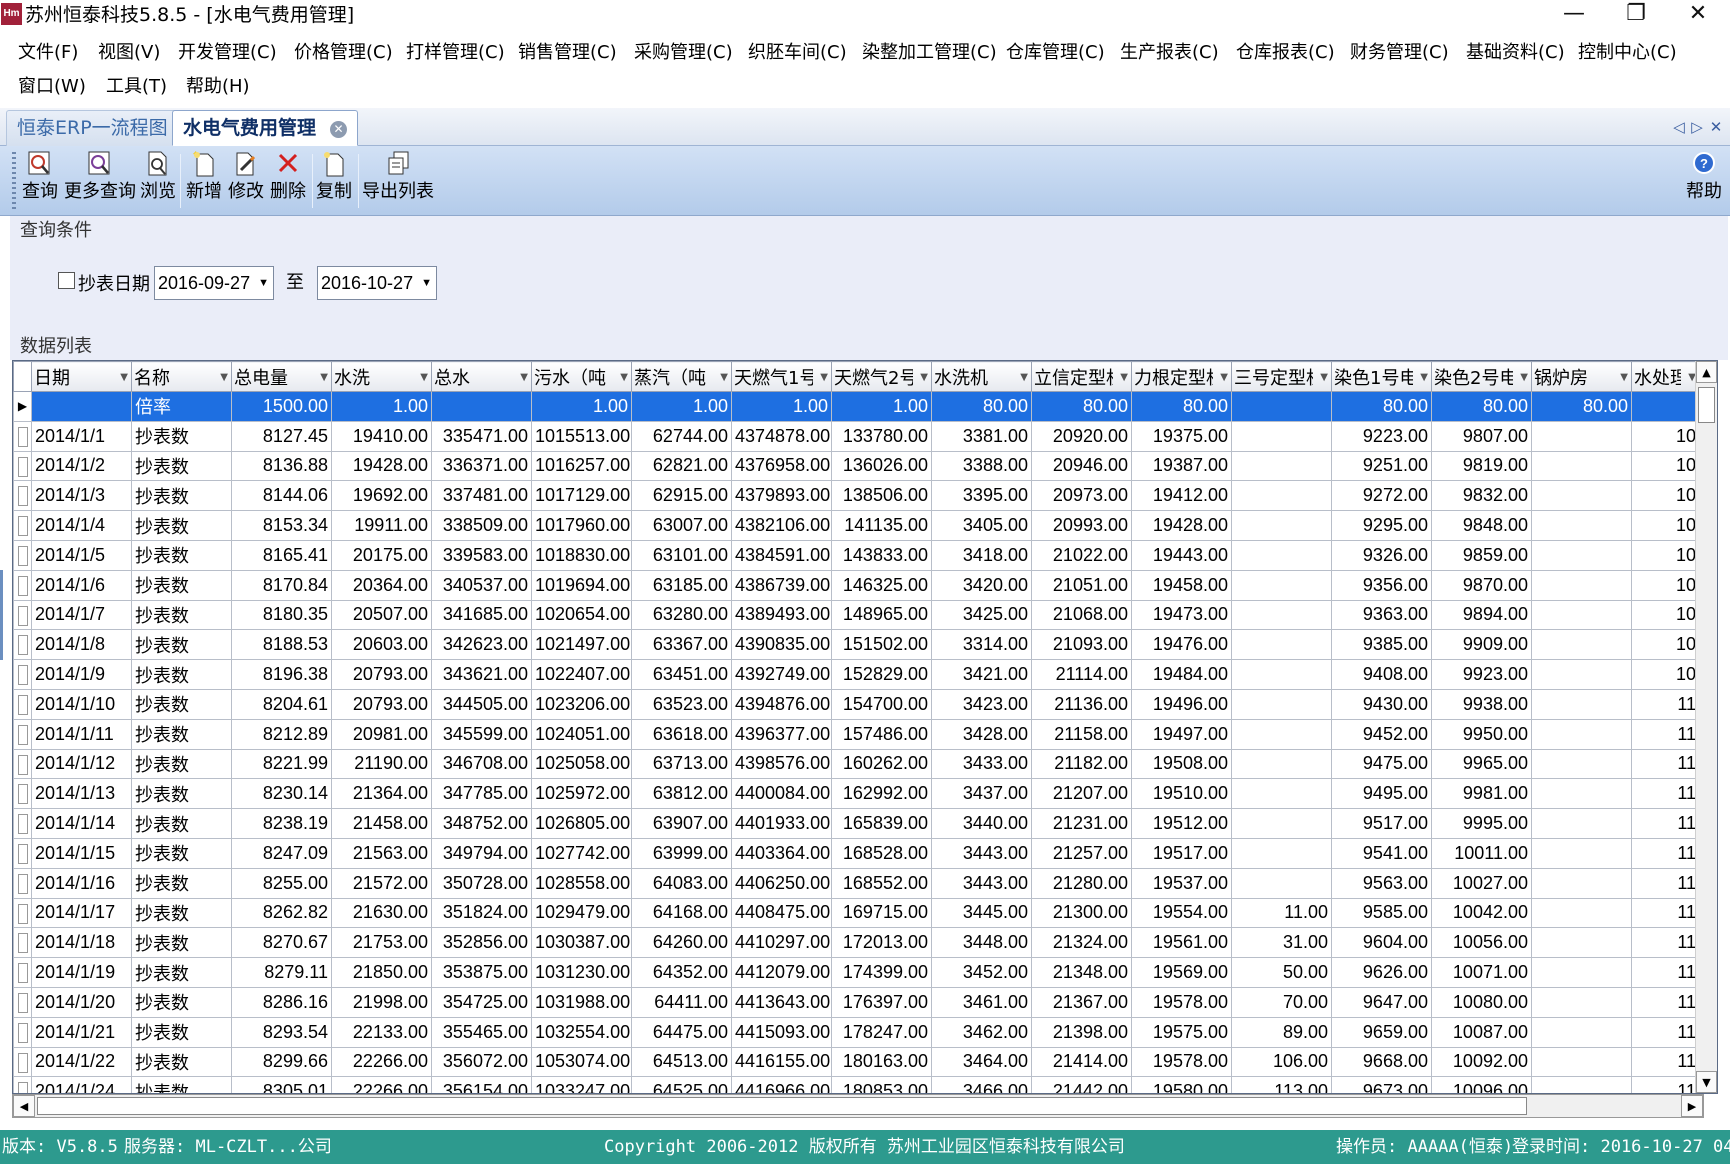 This screenshot has height=1164, width=1730. Describe the element at coordinates (881, 585) in the screenshot. I see `table-cell: 146325.00` at that location.